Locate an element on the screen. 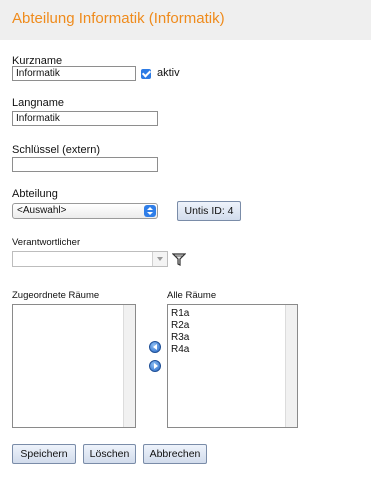 Image resolution: width=371 pixels, height=479 pixels. save-button: Speichern is located at coordinates (44, 454).